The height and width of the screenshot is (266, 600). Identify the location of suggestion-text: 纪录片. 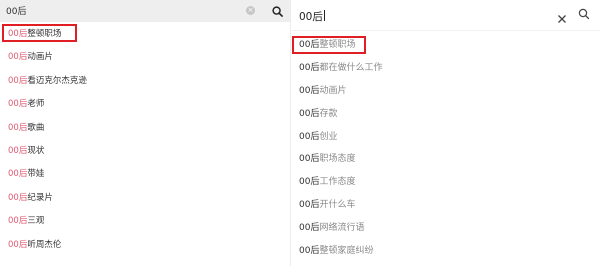
(40, 197).